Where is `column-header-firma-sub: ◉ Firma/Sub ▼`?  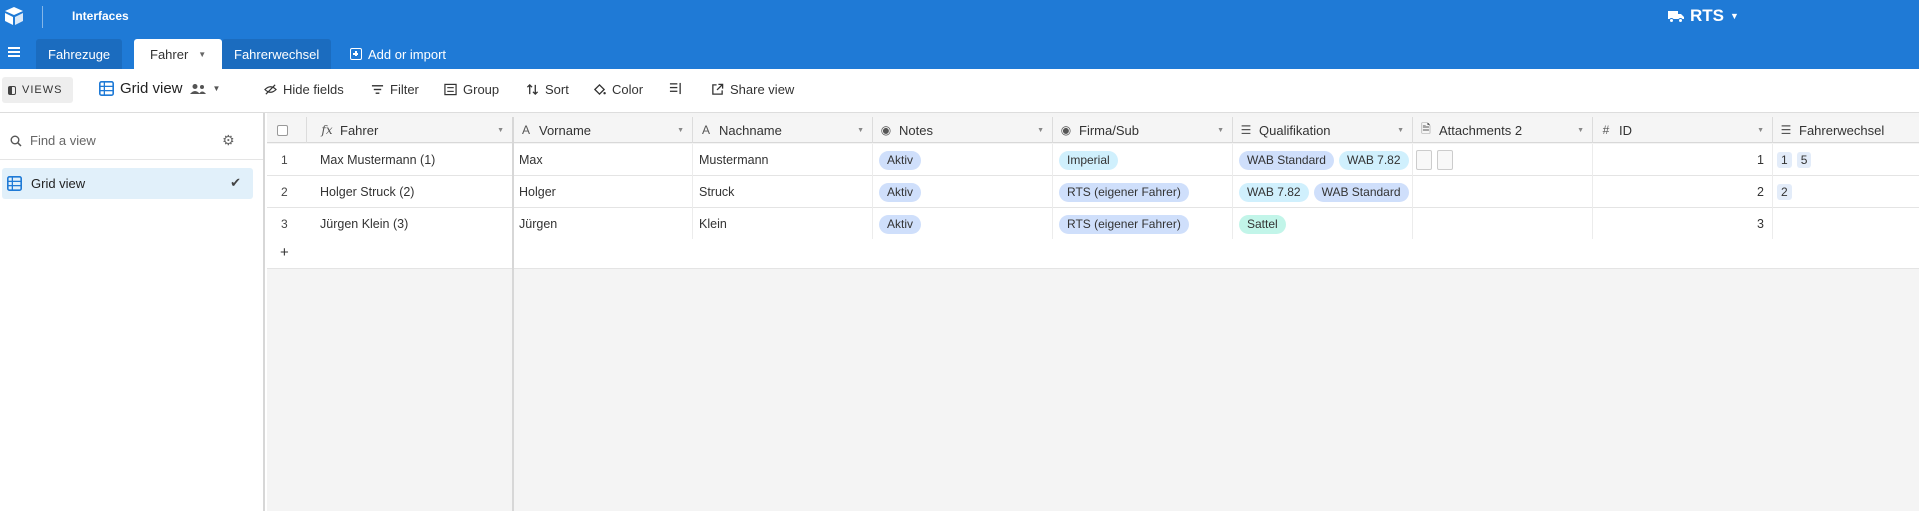
column-header-firma-sub: ◉ Firma/Sub ▼ is located at coordinates (1143, 130).